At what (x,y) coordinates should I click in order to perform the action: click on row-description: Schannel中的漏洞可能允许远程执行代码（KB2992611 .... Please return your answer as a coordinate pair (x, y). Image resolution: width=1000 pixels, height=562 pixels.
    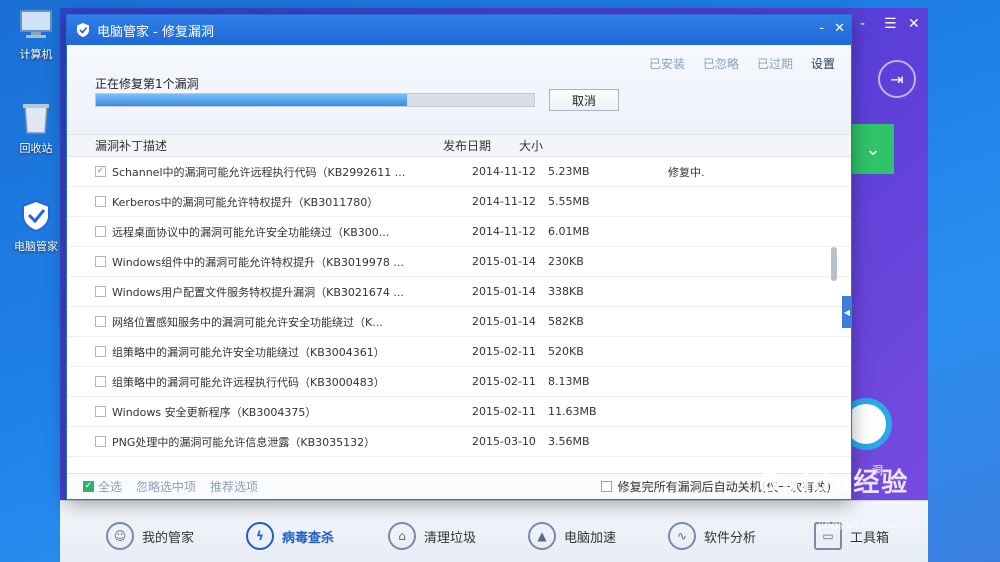
    Looking at the image, I should click on (259, 172).